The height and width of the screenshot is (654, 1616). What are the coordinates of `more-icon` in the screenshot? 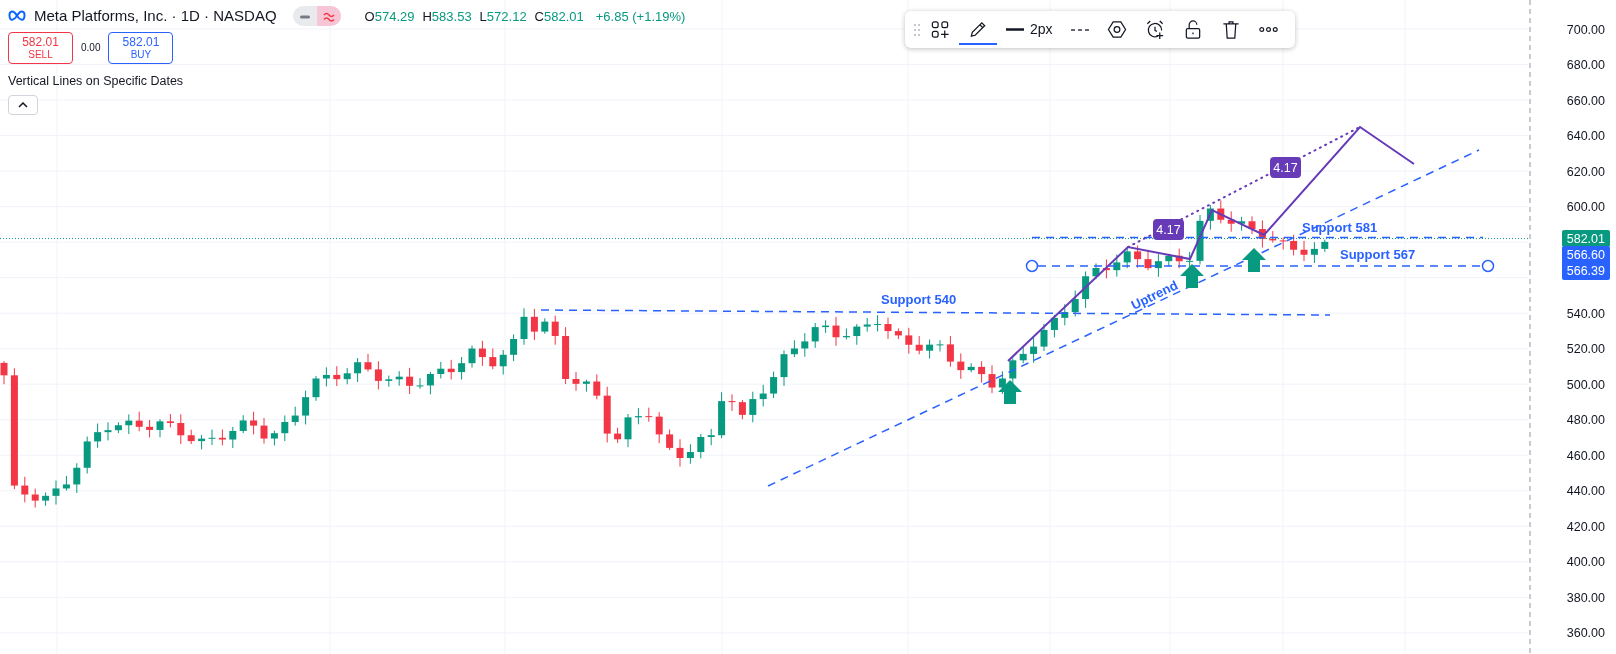 It's located at (1268, 29).